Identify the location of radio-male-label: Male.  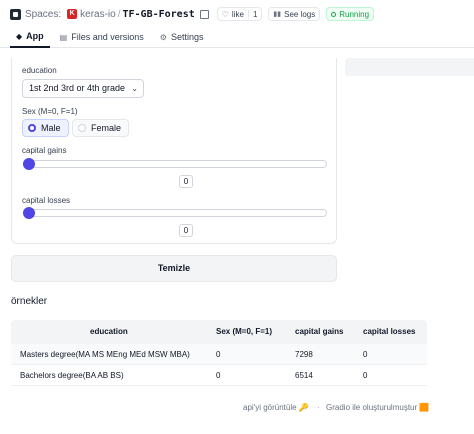
(51, 128).